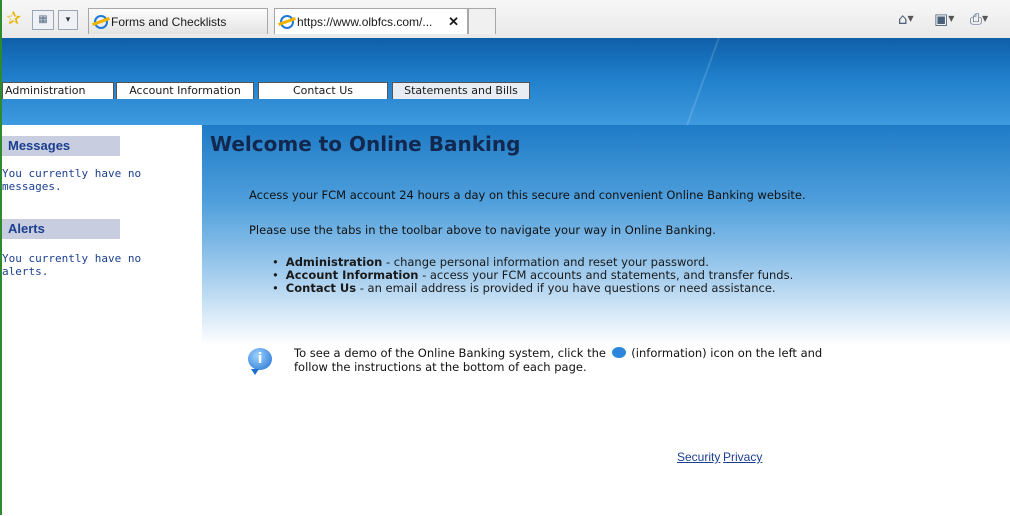 This screenshot has height=516, width=1010. I want to click on messages-header: Messages, so click(61, 146).